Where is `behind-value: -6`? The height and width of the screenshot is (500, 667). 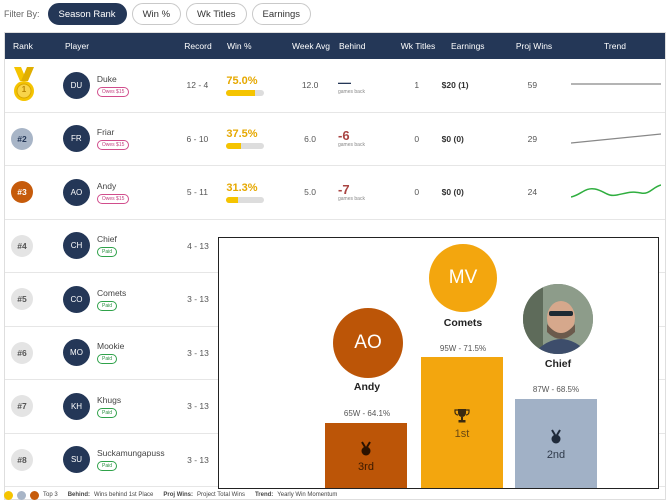 behind-value: -6 is located at coordinates (344, 136).